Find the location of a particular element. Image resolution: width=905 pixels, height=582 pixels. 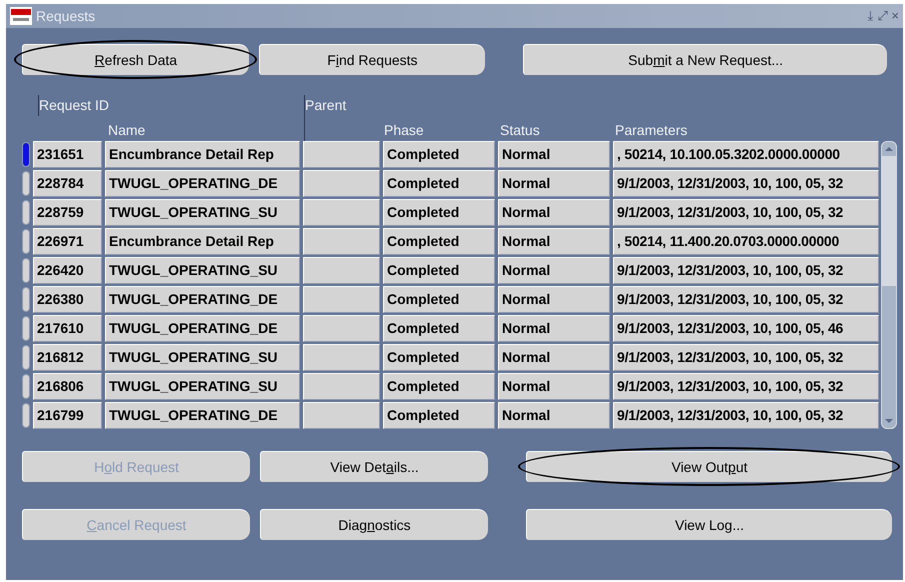

action-button: Diagnostics is located at coordinates (374, 524).